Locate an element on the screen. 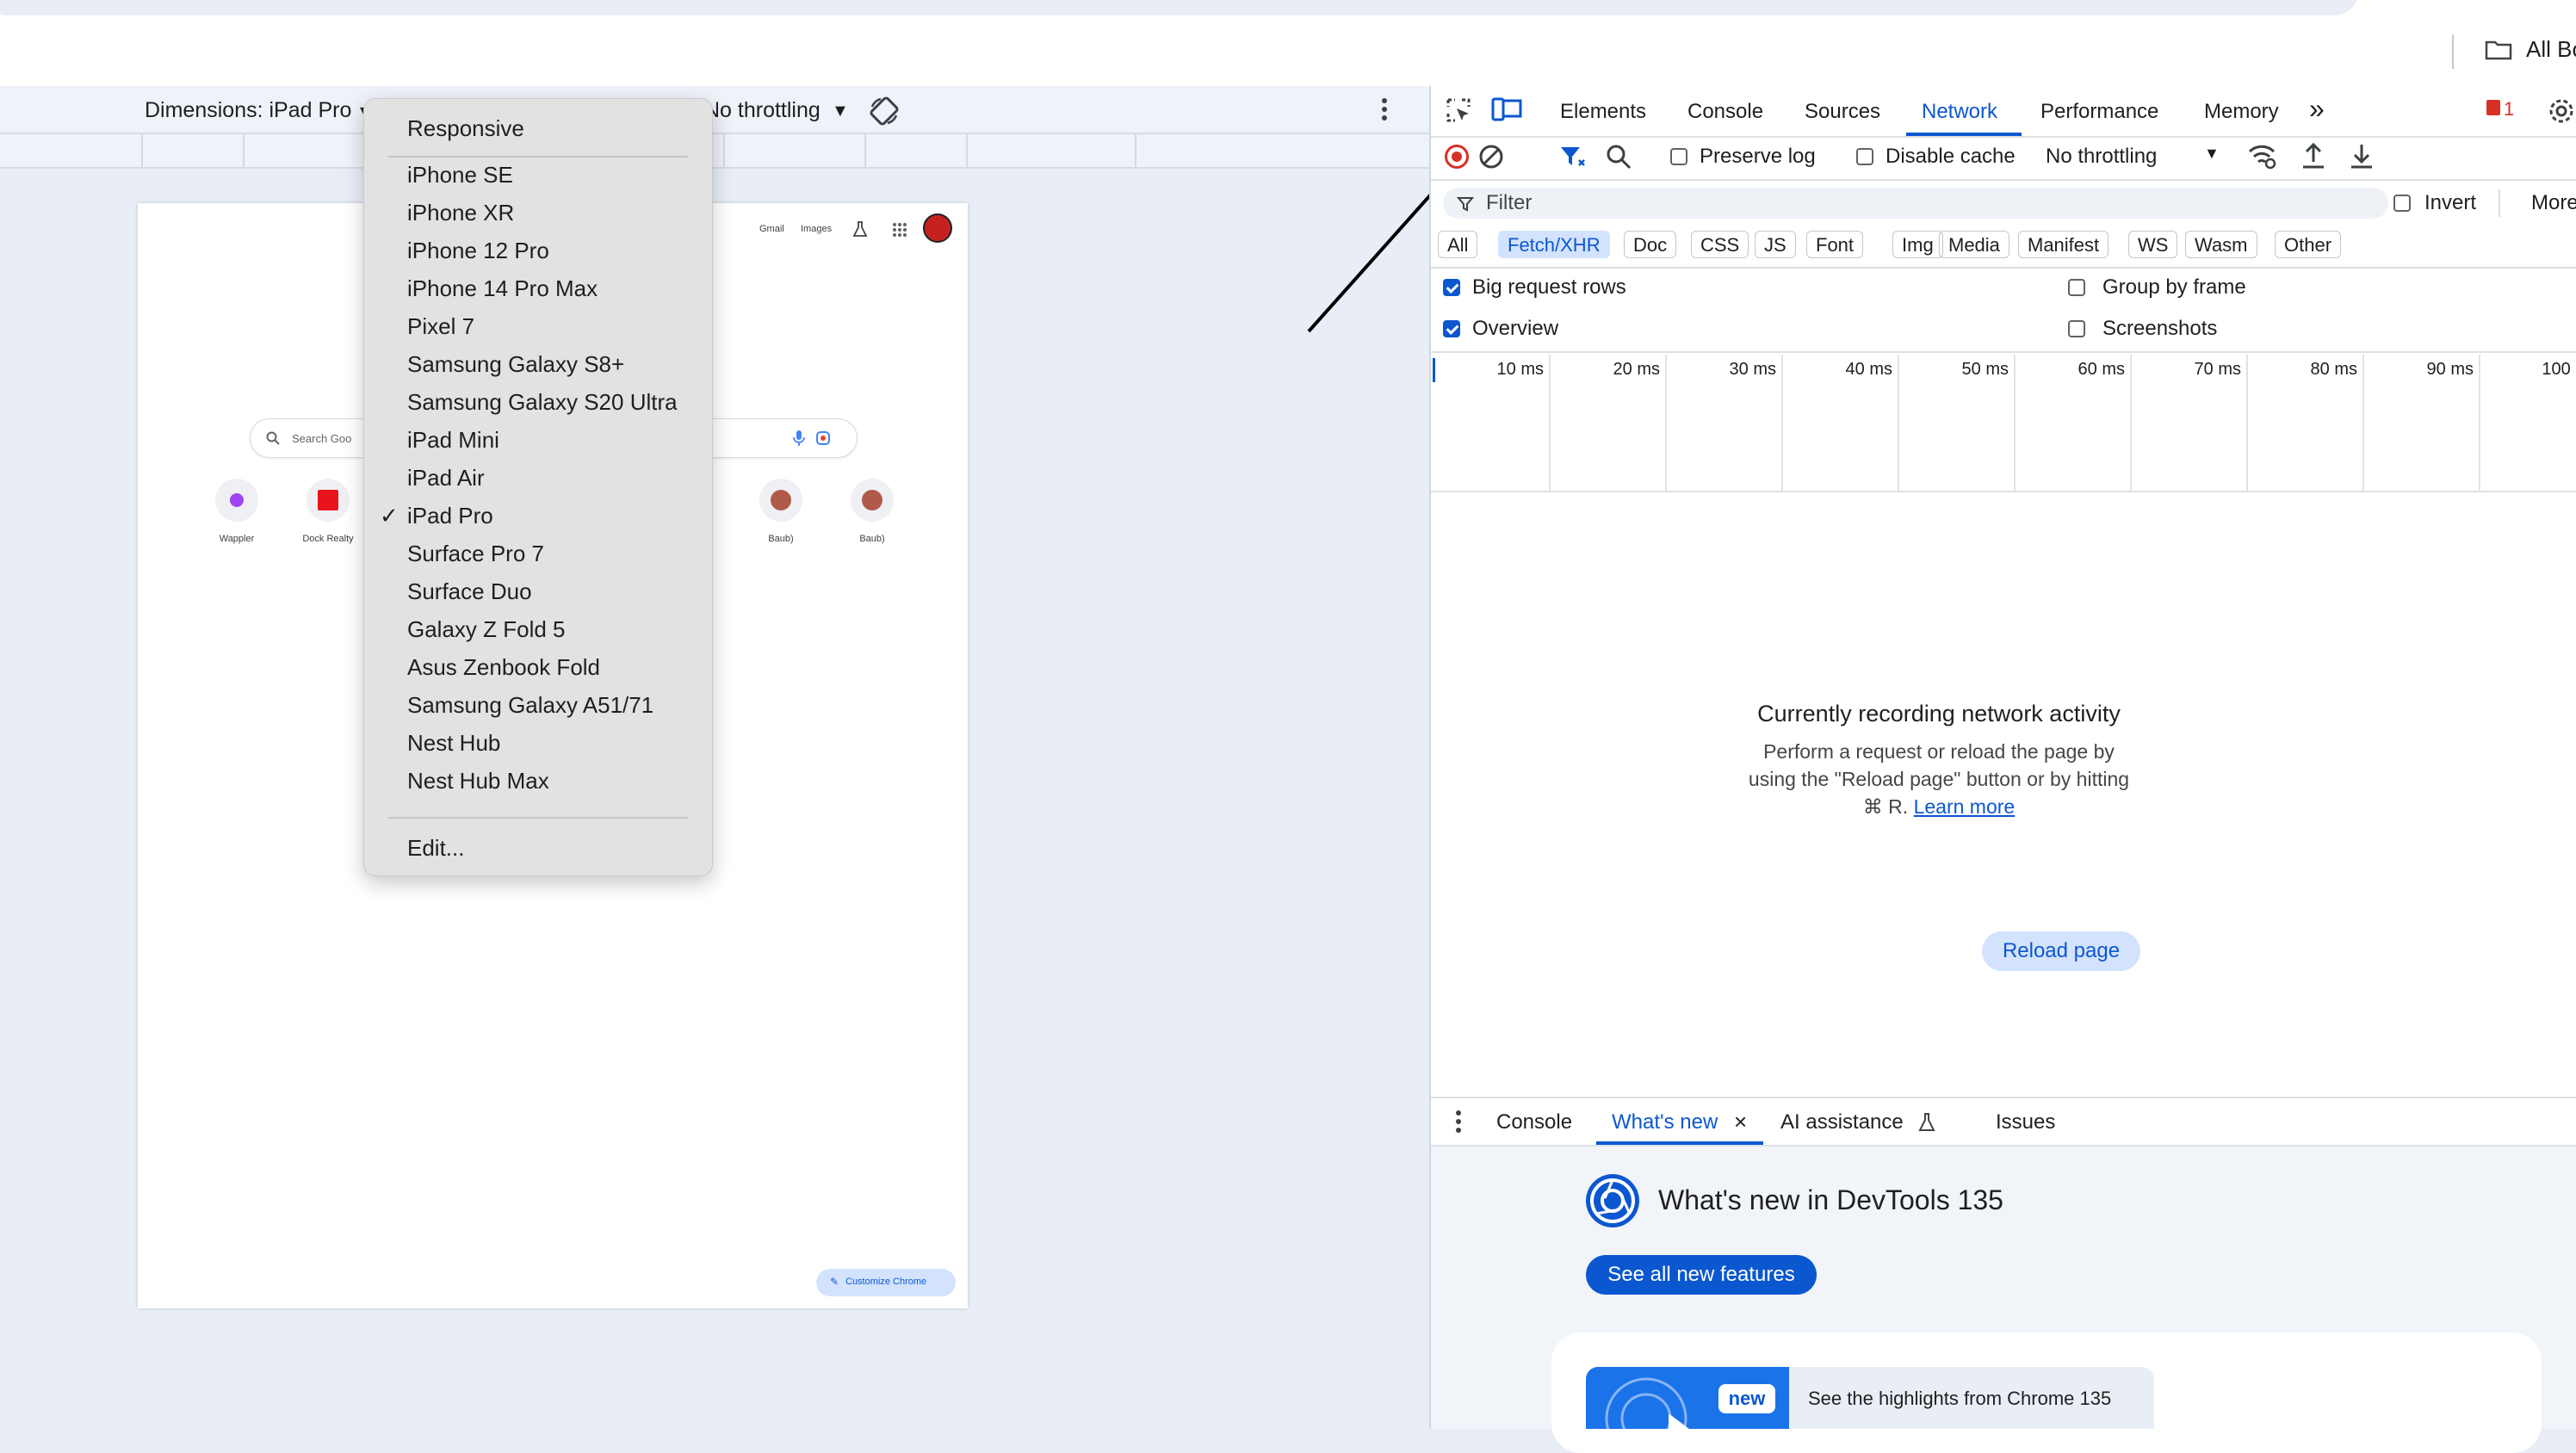 Image resolution: width=2576 pixels, height=1453 pixels. menu-item-device: Galaxy Z Fold 5 is located at coordinates (486, 629).